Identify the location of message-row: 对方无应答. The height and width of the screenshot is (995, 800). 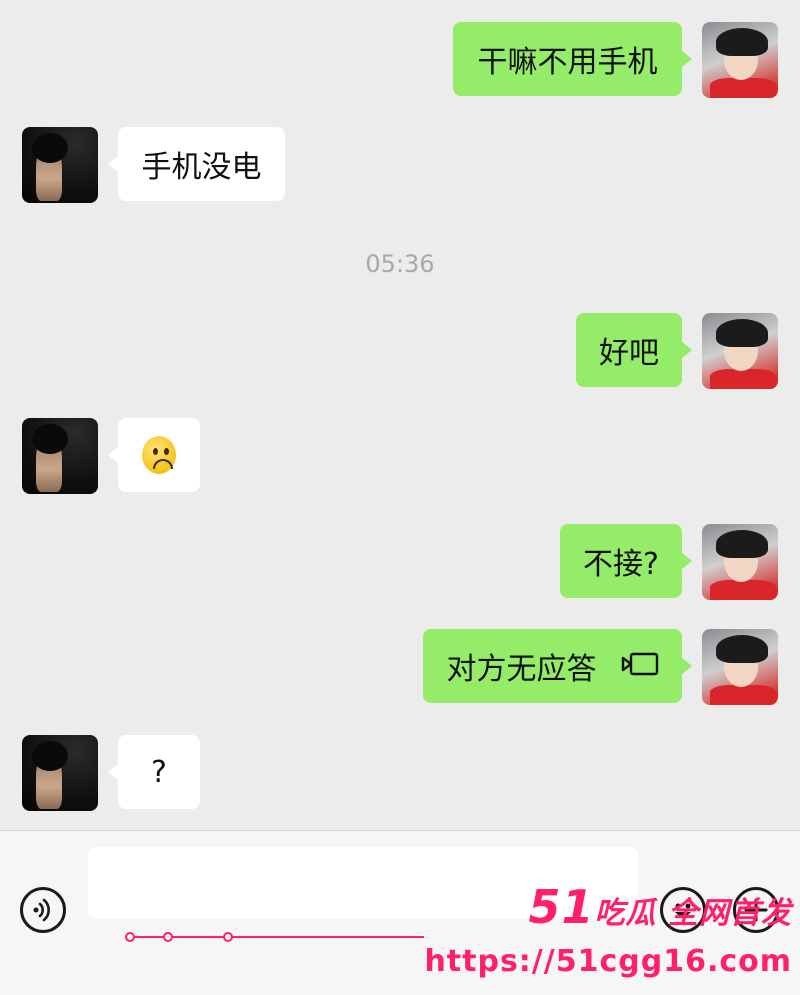
(400, 667).